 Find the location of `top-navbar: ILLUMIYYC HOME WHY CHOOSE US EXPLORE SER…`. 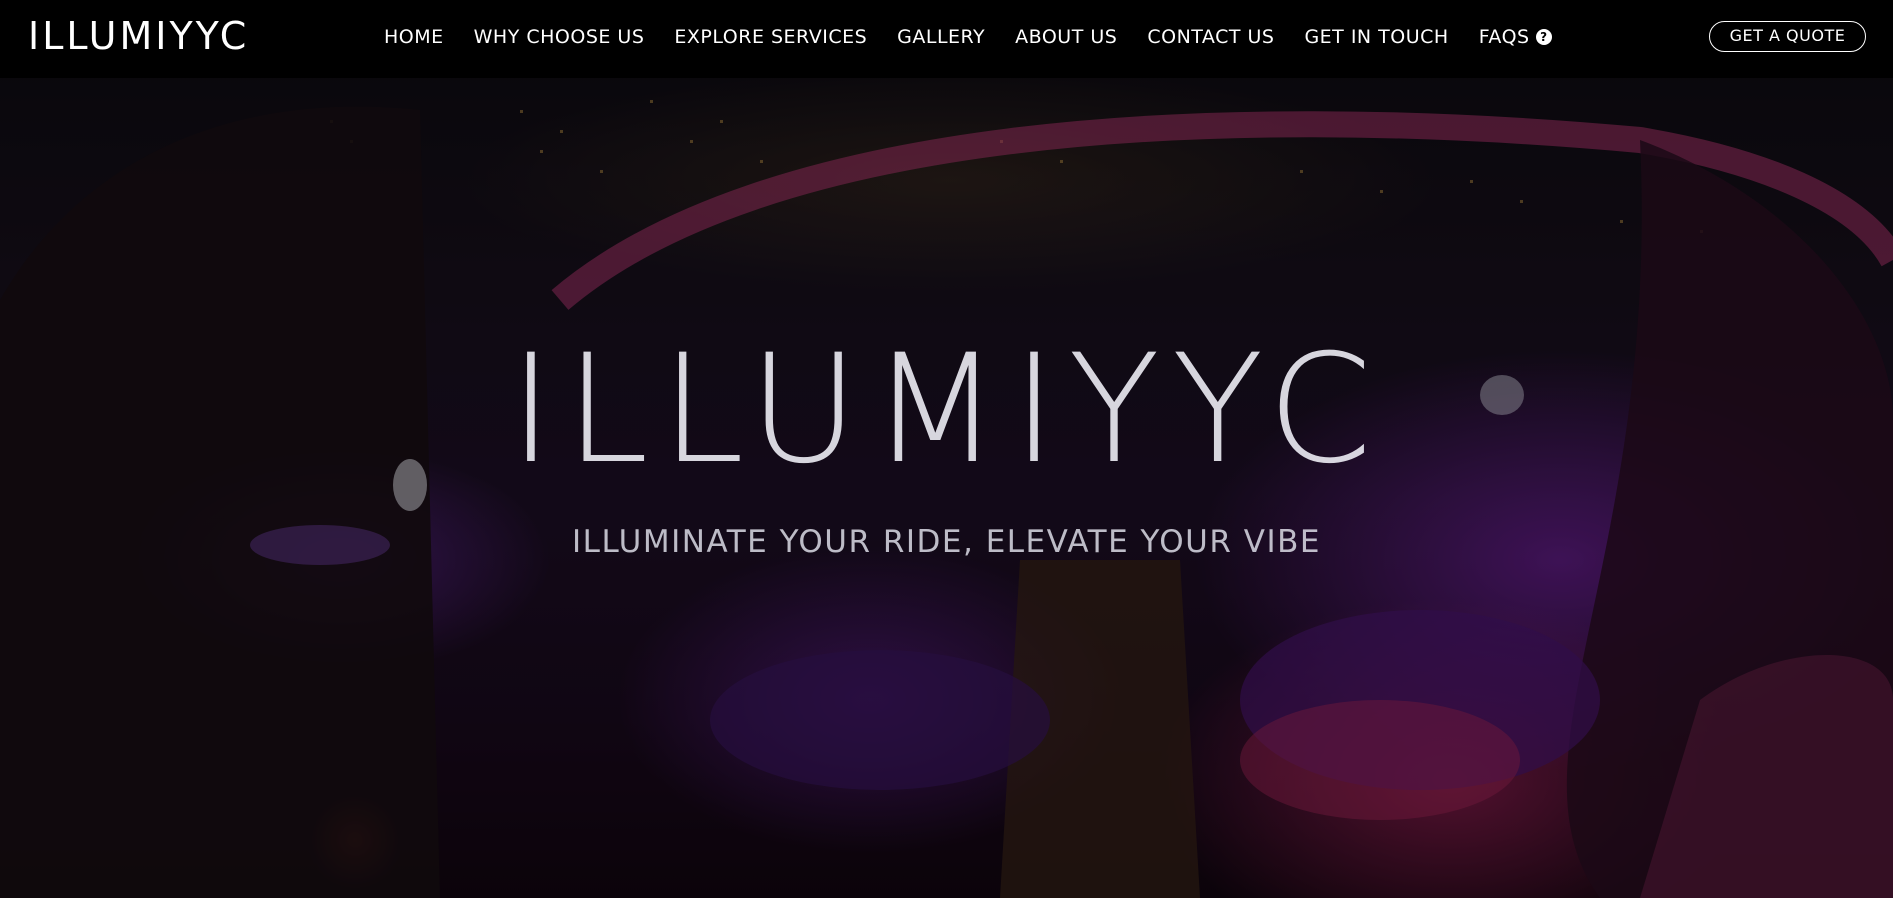

top-navbar: ILLUMIYYC HOME WHY CHOOSE US EXPLORE SER… is located at coordinates (946, 39).